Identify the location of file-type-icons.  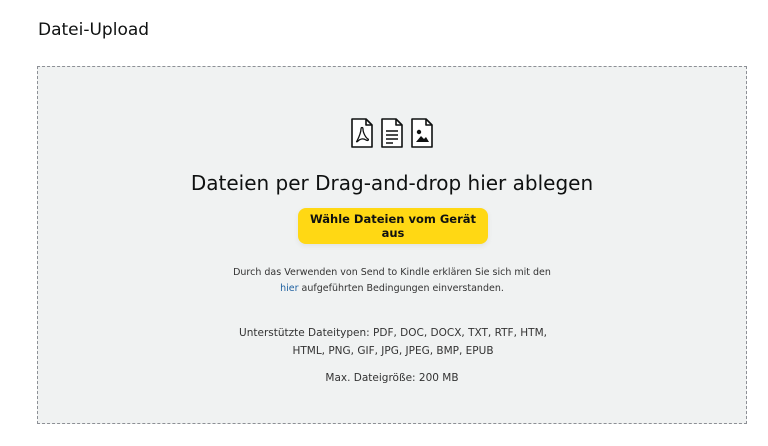
(392, 133).